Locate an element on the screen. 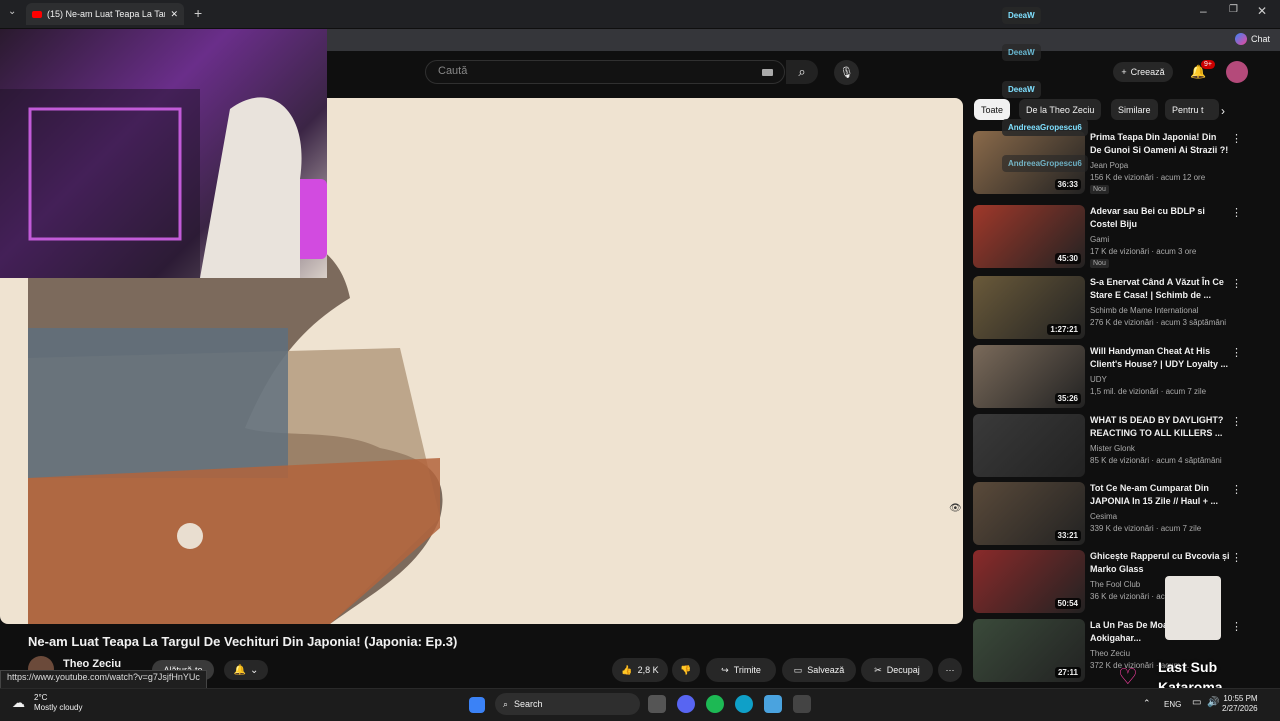  recommendation-thumbnail is located at coordinates (1029, 445).